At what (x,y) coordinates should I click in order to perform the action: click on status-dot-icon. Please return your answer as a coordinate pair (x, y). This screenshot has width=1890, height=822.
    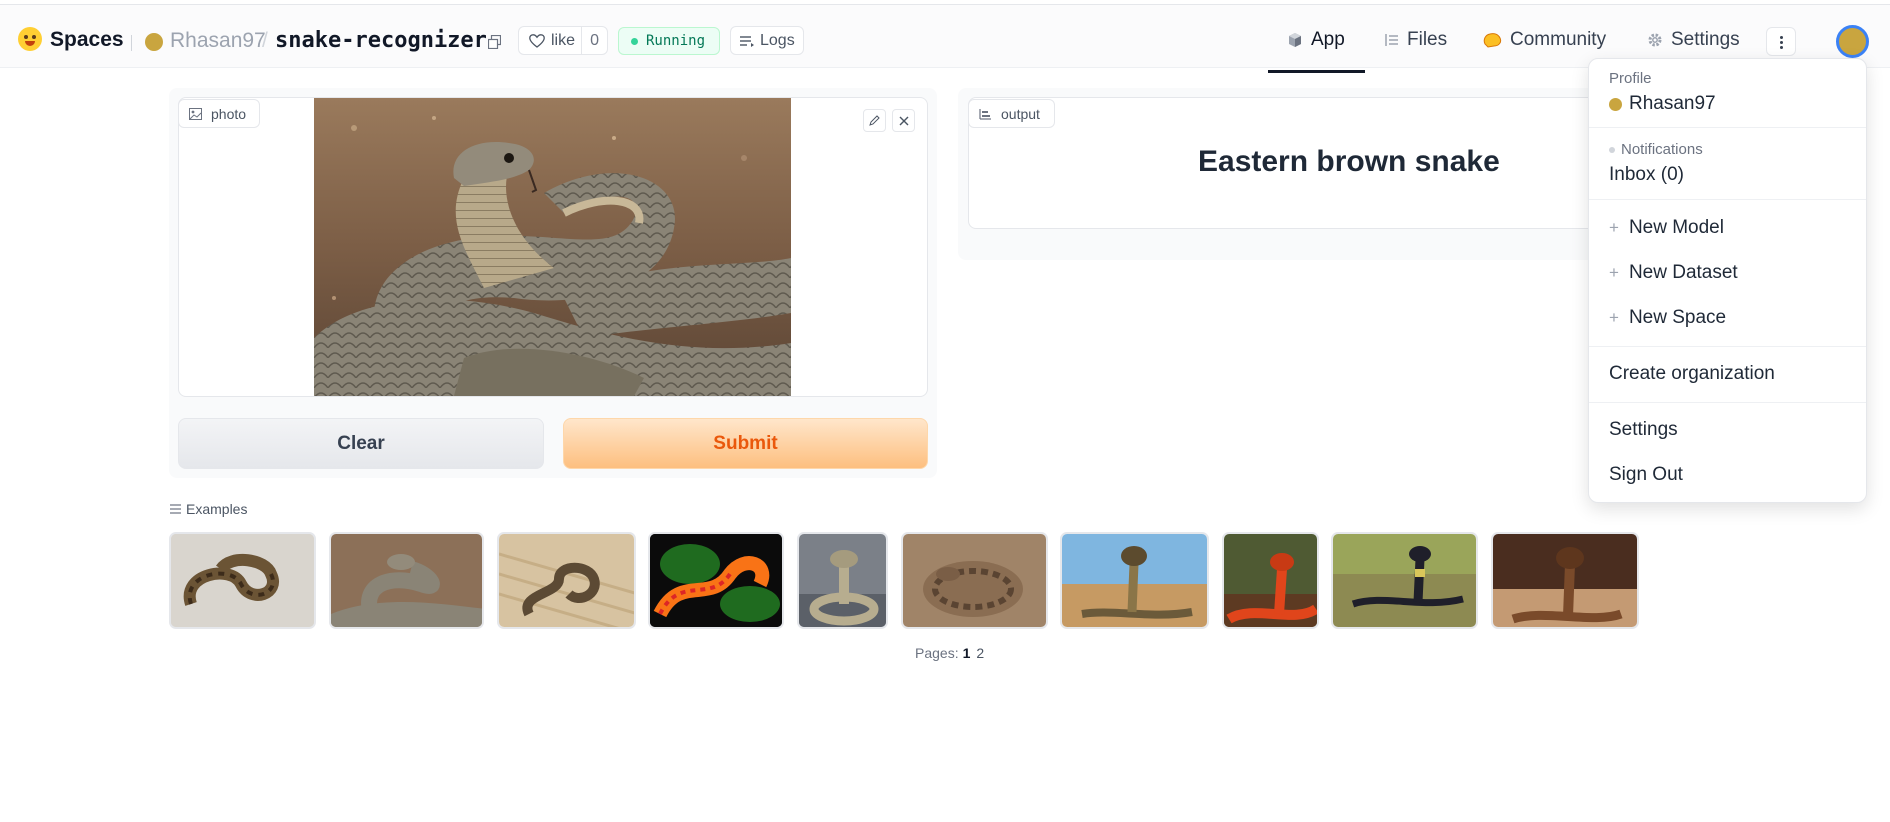
    Looking at the image, I should click on (634, 41).